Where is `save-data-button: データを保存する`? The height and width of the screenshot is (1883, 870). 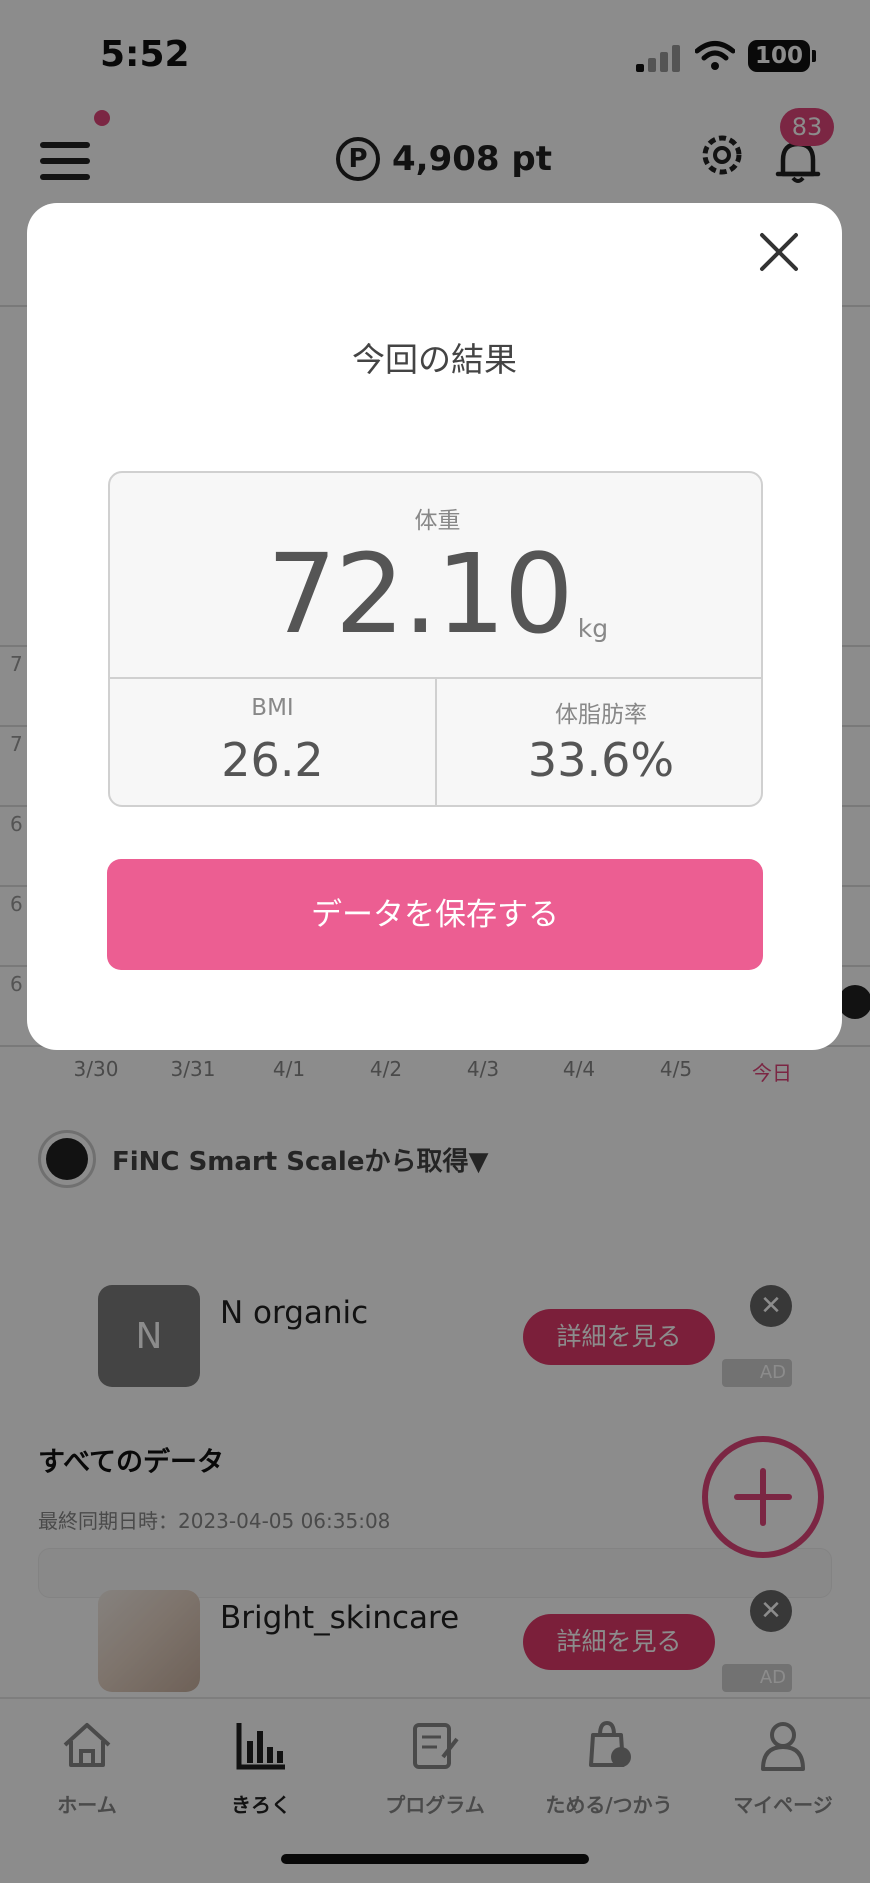
save-data-button: データを保存する is located at coordinates (435, 914).